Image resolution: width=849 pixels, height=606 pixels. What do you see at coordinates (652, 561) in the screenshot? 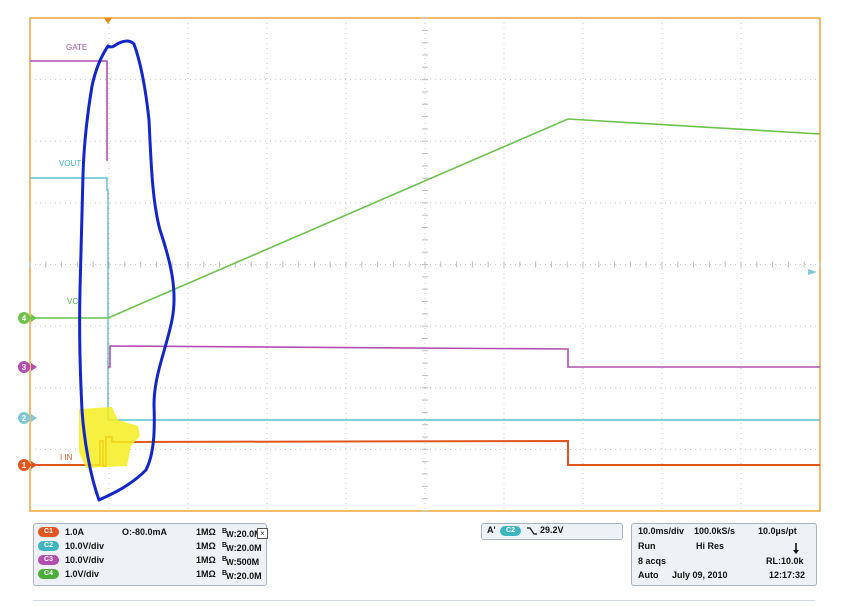
I see `acquisition-count: 8 acqs` at bounding box center [652, 561].